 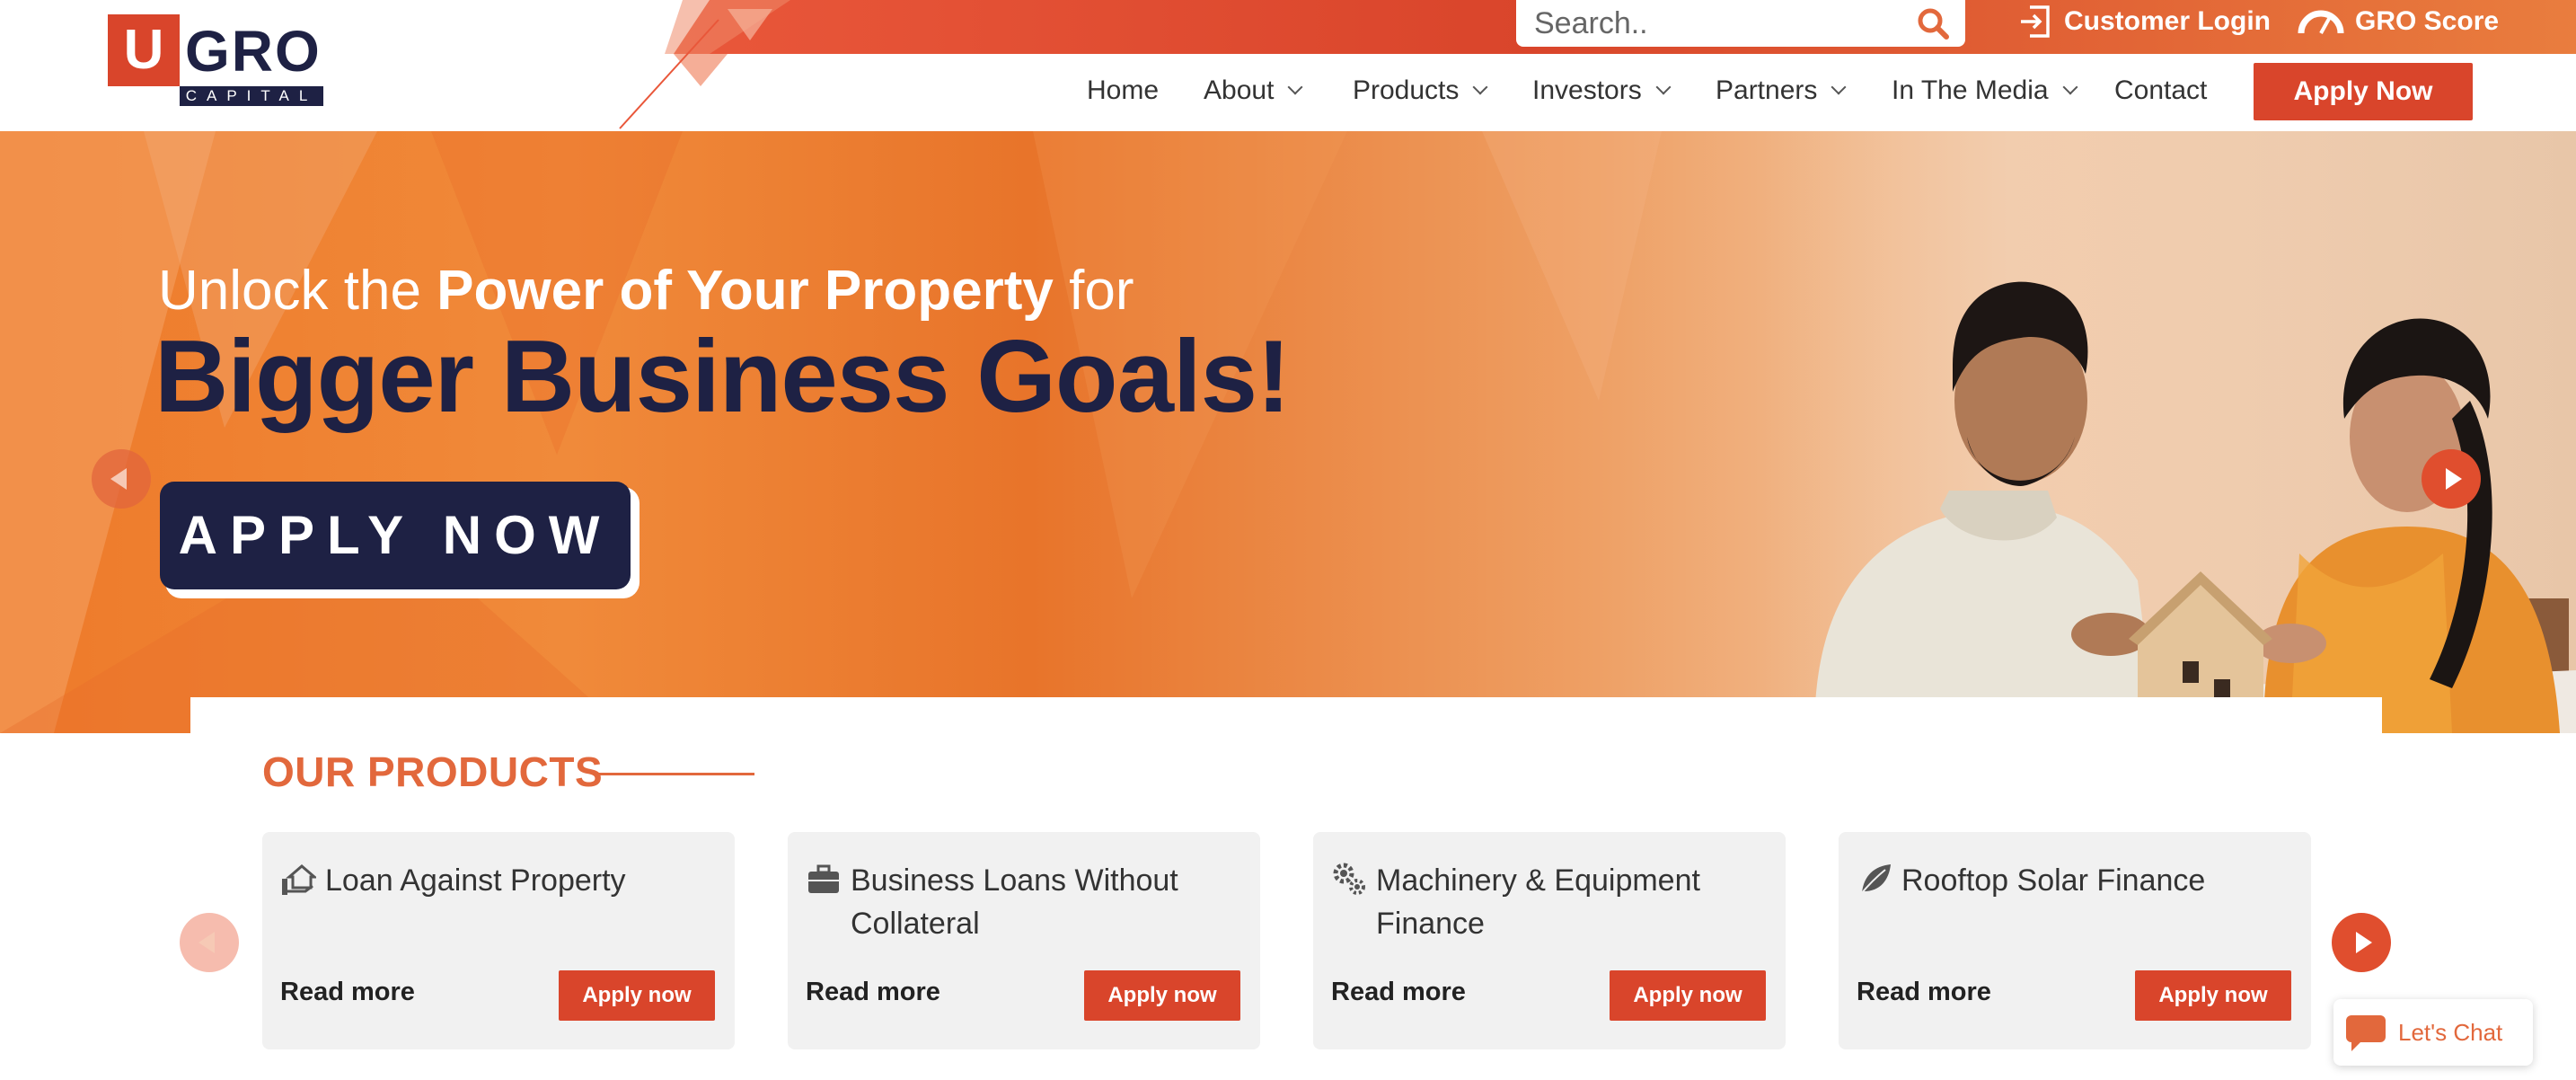 I want to click on hero-line1-post: for, so click(x=1101, y=291).